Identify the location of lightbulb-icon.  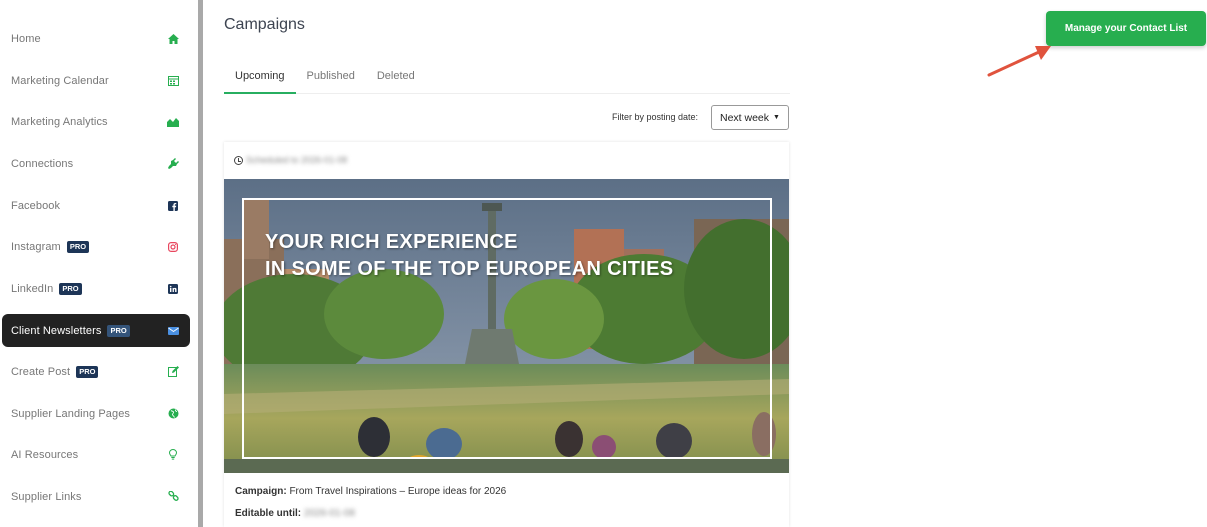
(173, 455).